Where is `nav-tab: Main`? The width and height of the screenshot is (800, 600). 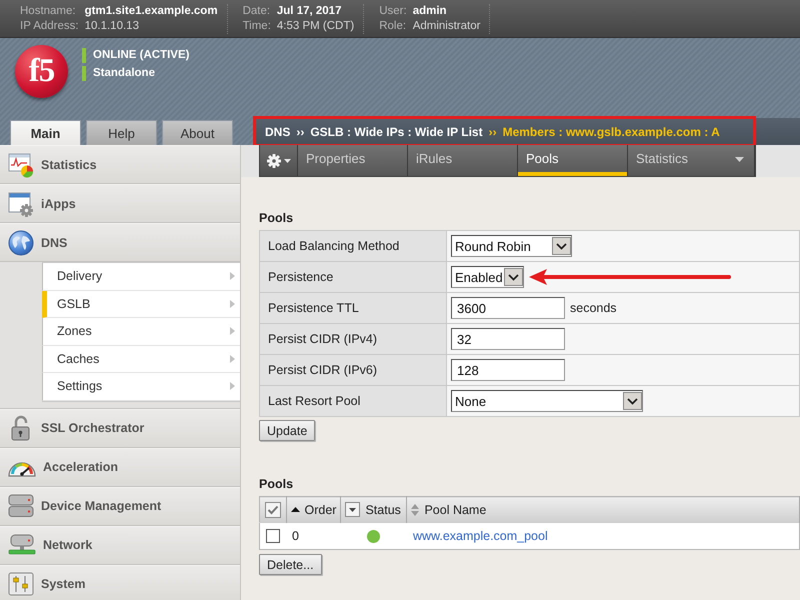
nav-tab: Main is located at coordinates (45, 132).